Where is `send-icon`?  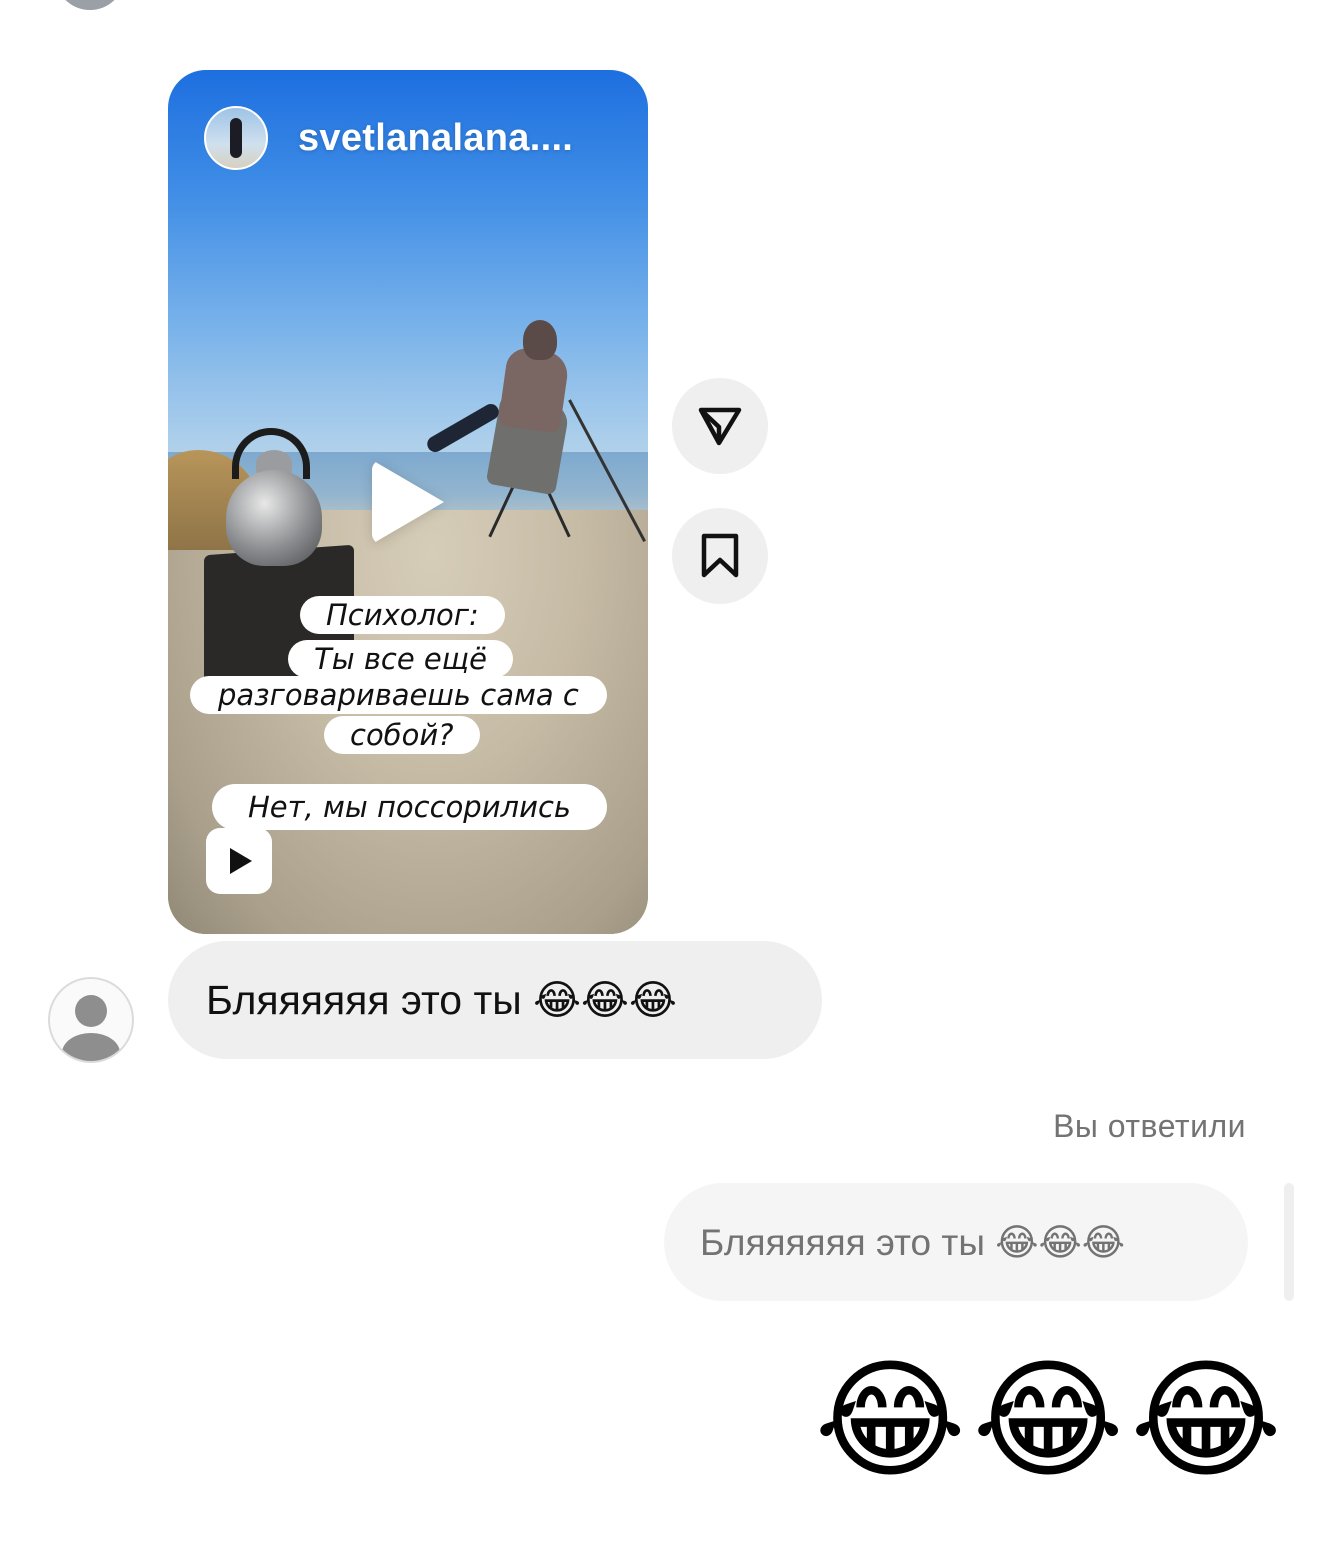
send-icon is located at coordinates (720, 426).